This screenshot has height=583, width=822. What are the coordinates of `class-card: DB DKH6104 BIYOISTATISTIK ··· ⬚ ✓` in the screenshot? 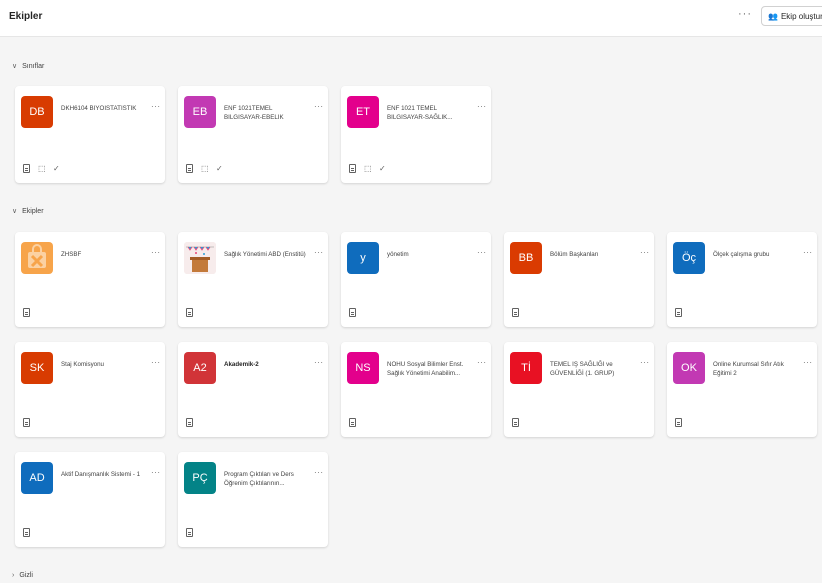 It's located at (90, 134).